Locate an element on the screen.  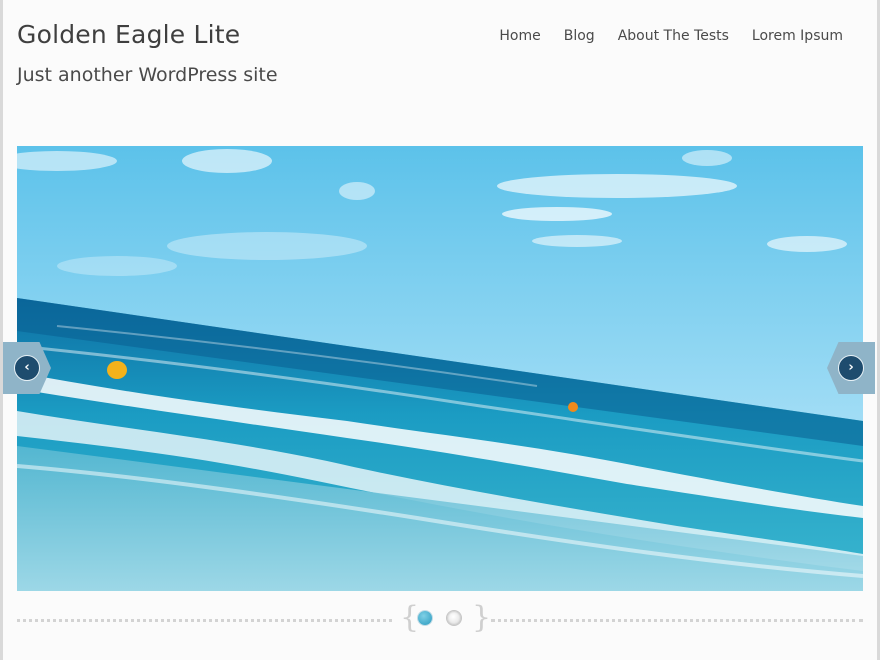
chevron-right-icon: › is located at coordinates (851, 368).